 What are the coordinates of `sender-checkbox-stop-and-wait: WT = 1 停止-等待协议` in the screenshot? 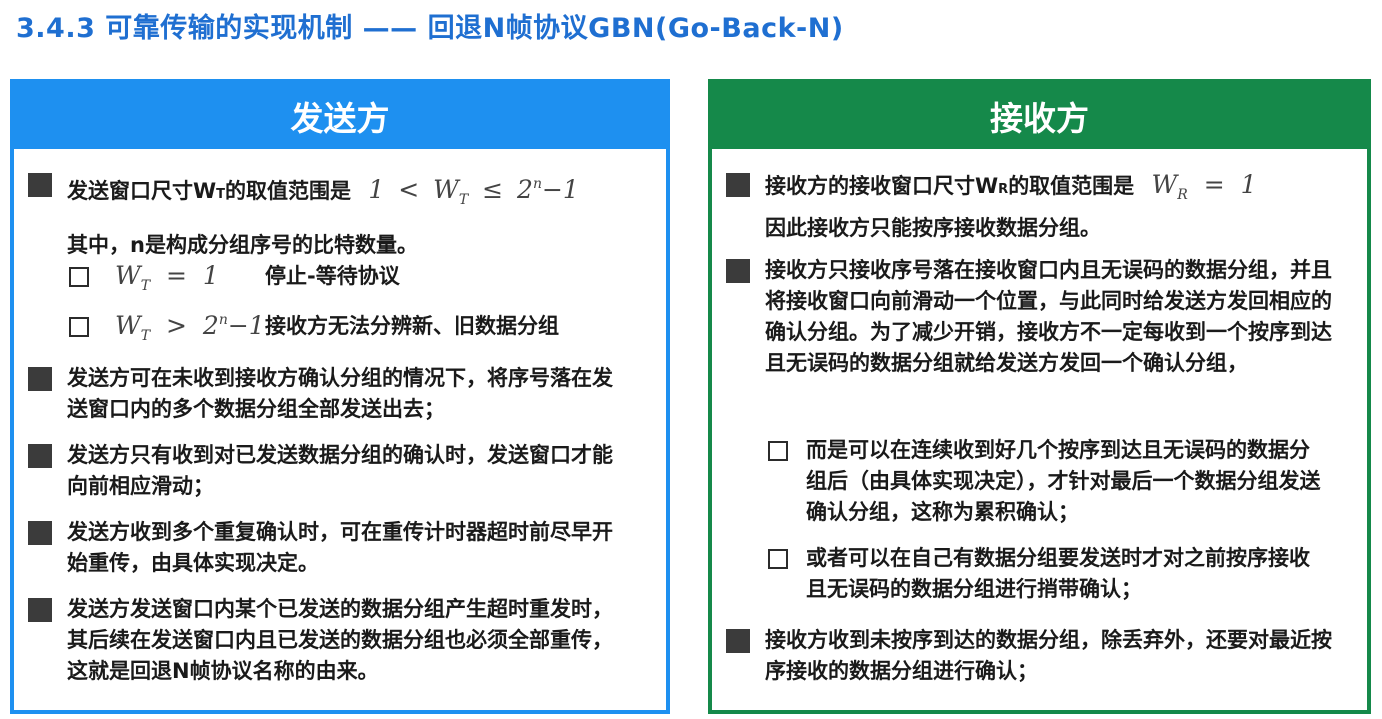 It's located at (359, 277).